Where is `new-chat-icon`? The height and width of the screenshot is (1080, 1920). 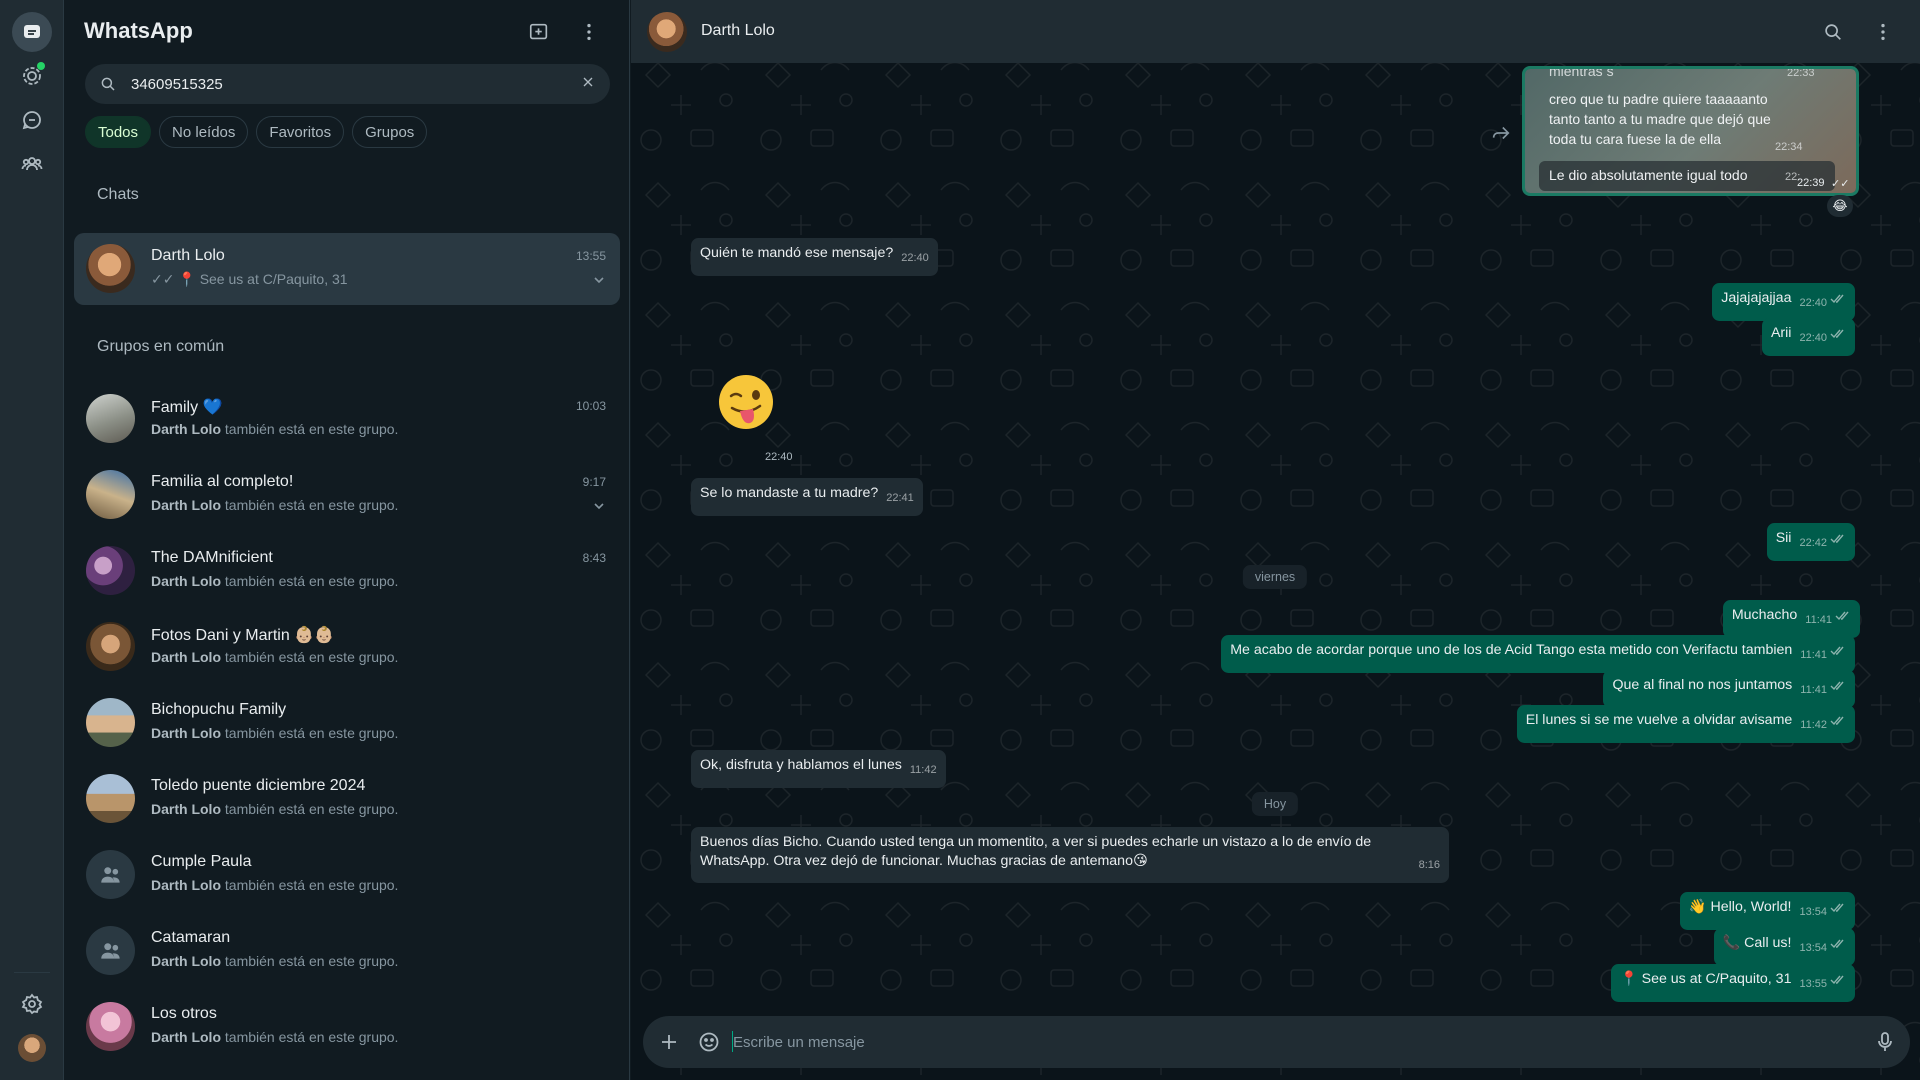
new-chat-icon is located at coordinates (539, 32).